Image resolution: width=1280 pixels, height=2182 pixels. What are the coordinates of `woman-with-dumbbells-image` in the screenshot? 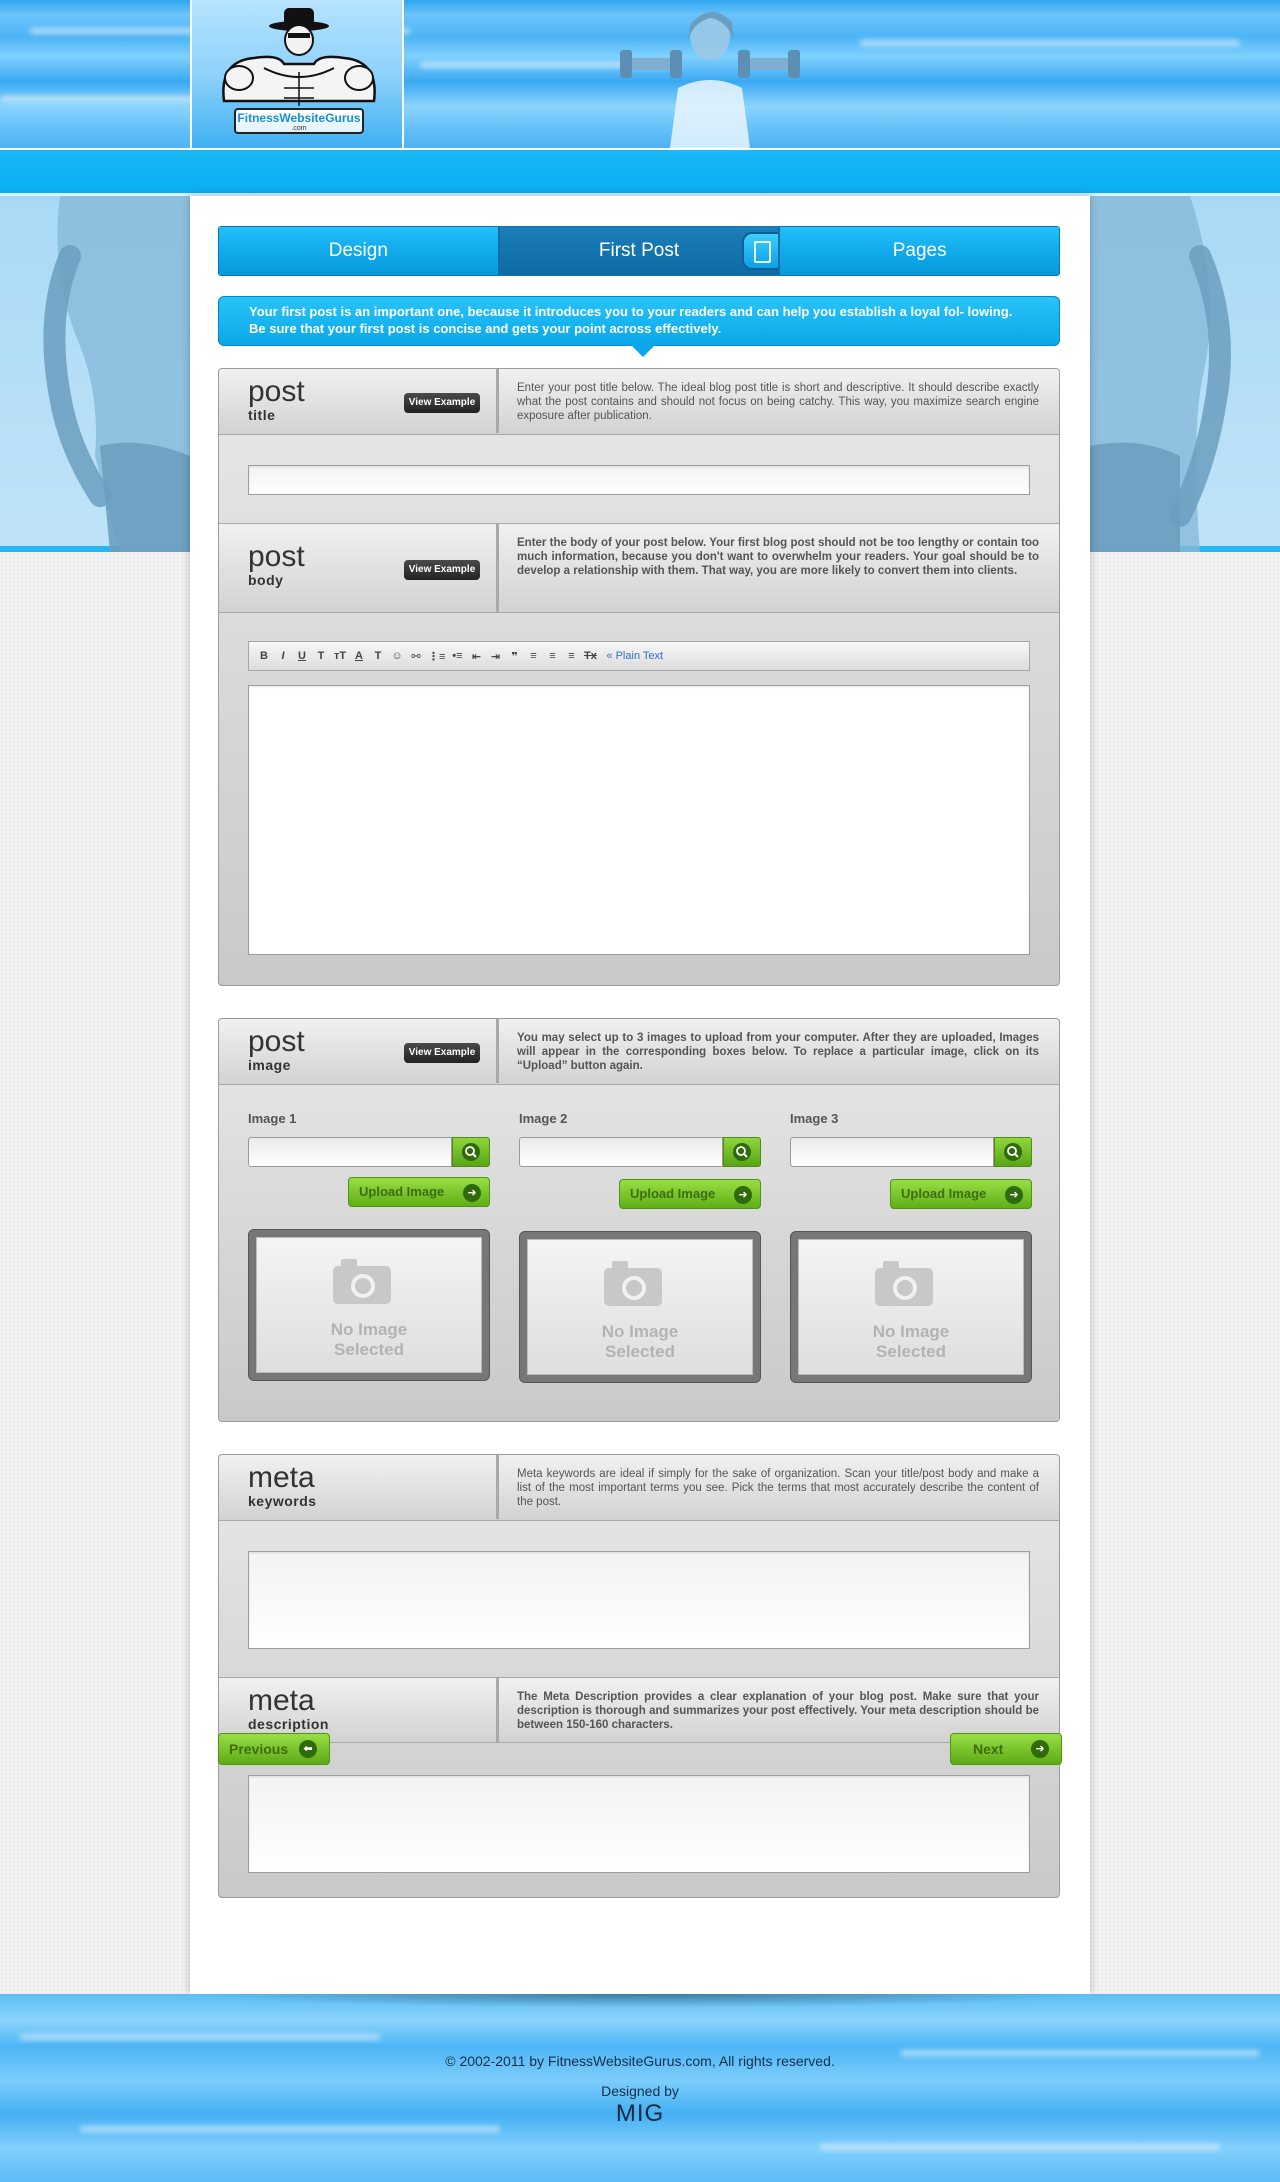 It's located at (710, 79).